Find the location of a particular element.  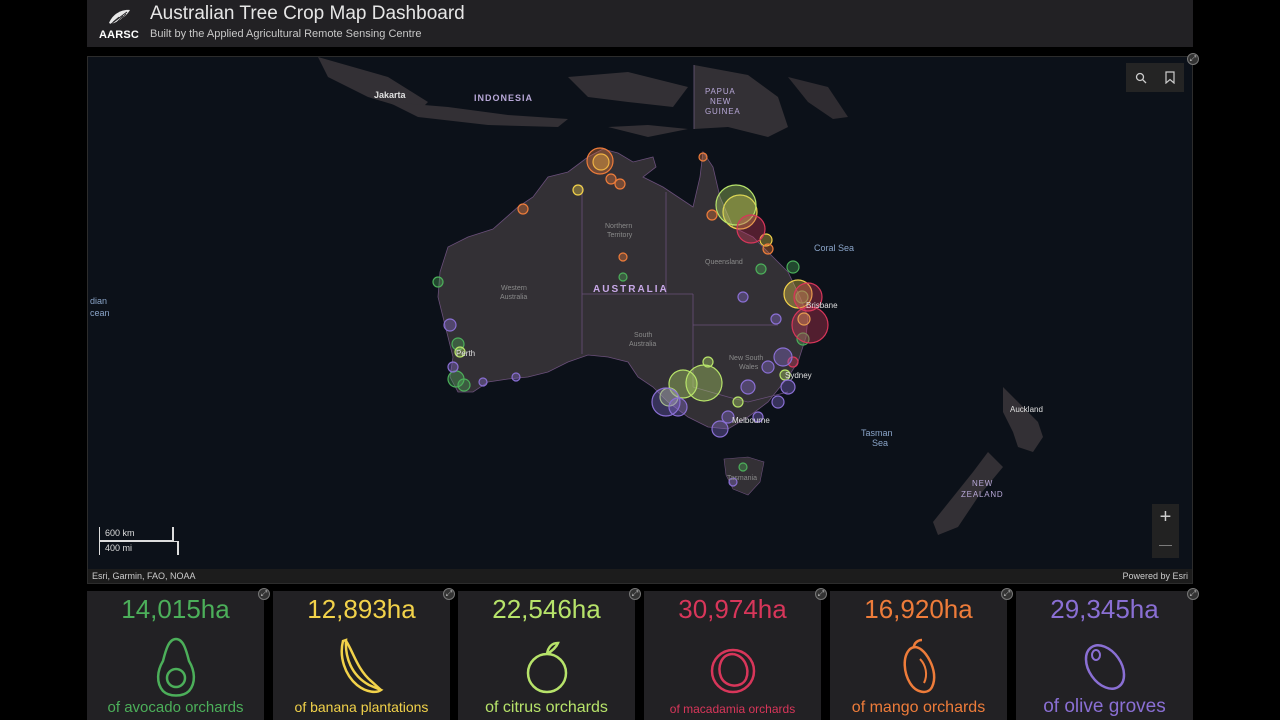

stat-label: of macadamia orchards is located at coordinates (732, 709).